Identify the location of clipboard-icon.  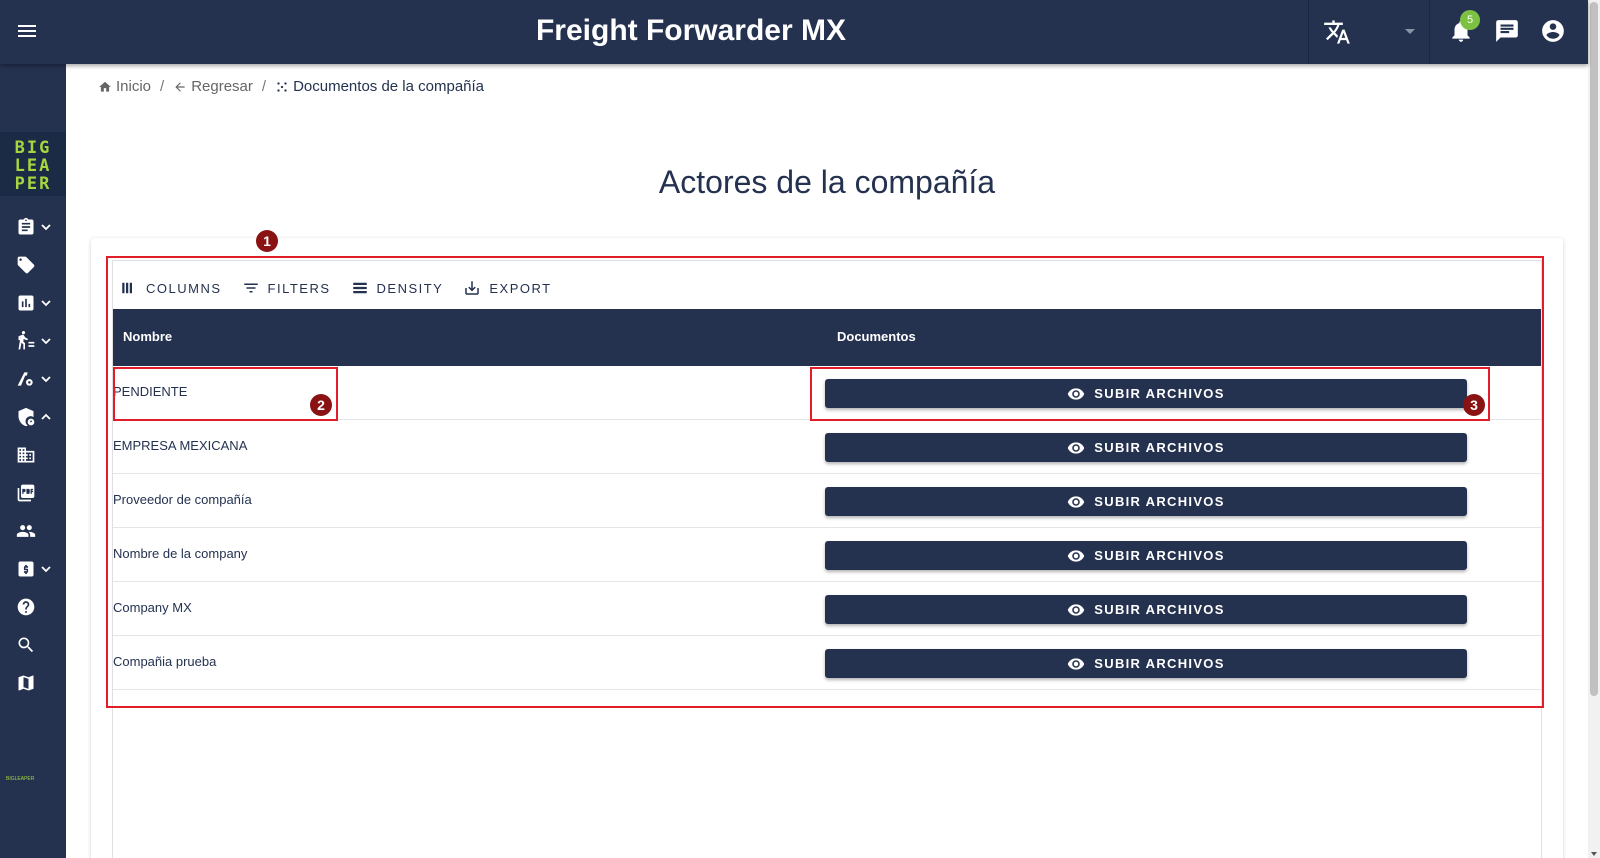
(26, 226).